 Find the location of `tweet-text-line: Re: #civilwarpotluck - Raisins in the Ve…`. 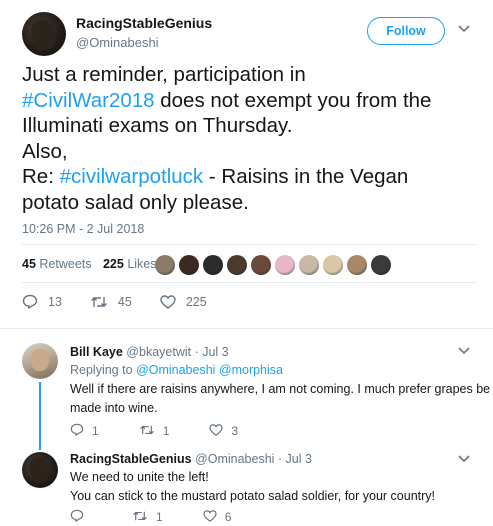

tweet-text-line: Re: #civilwarpotluck - Raisins in the Ve… is located at coordinates (249, 177).